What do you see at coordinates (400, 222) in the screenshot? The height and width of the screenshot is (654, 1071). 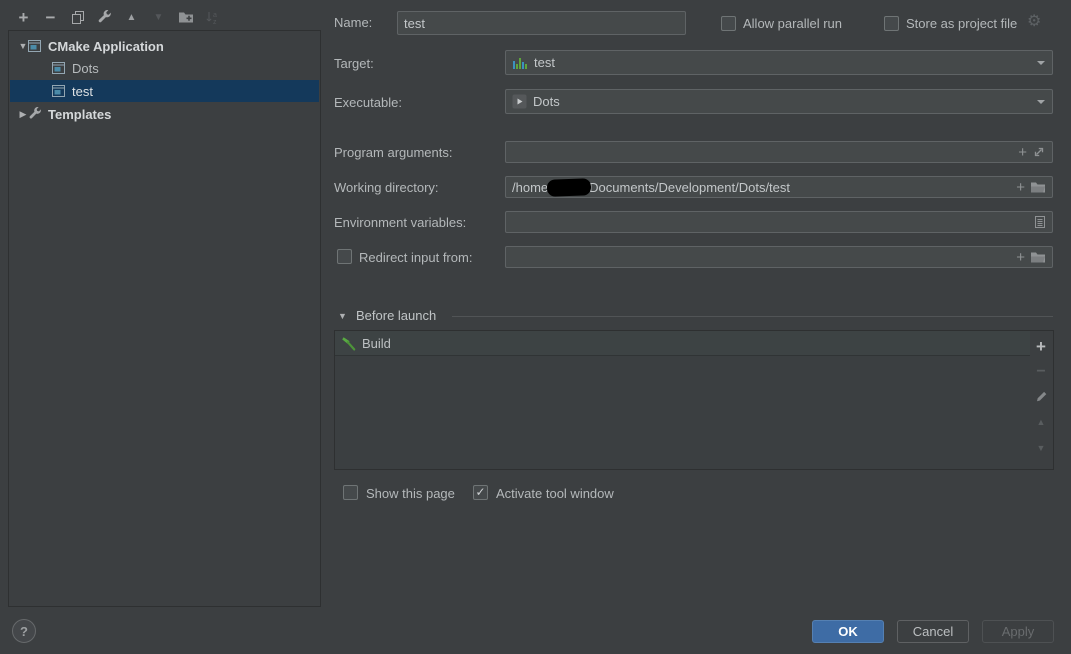 I see `environment-variables-label: Environment variables:` at bounding box center [400, 222].